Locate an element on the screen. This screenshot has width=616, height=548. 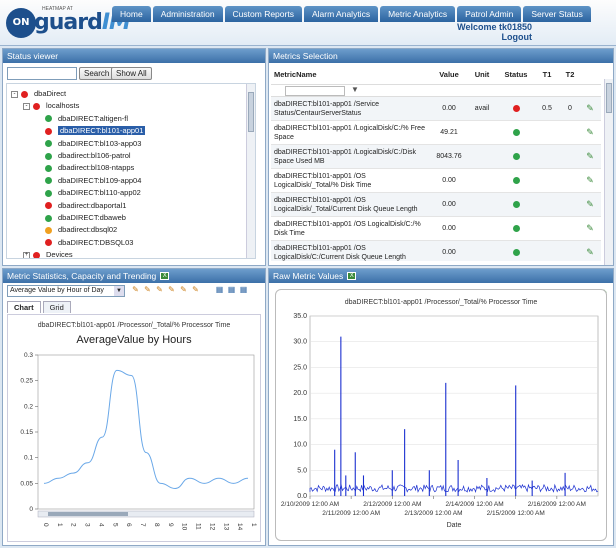
tab-grid: Grid is located at coordinates (56, 307).